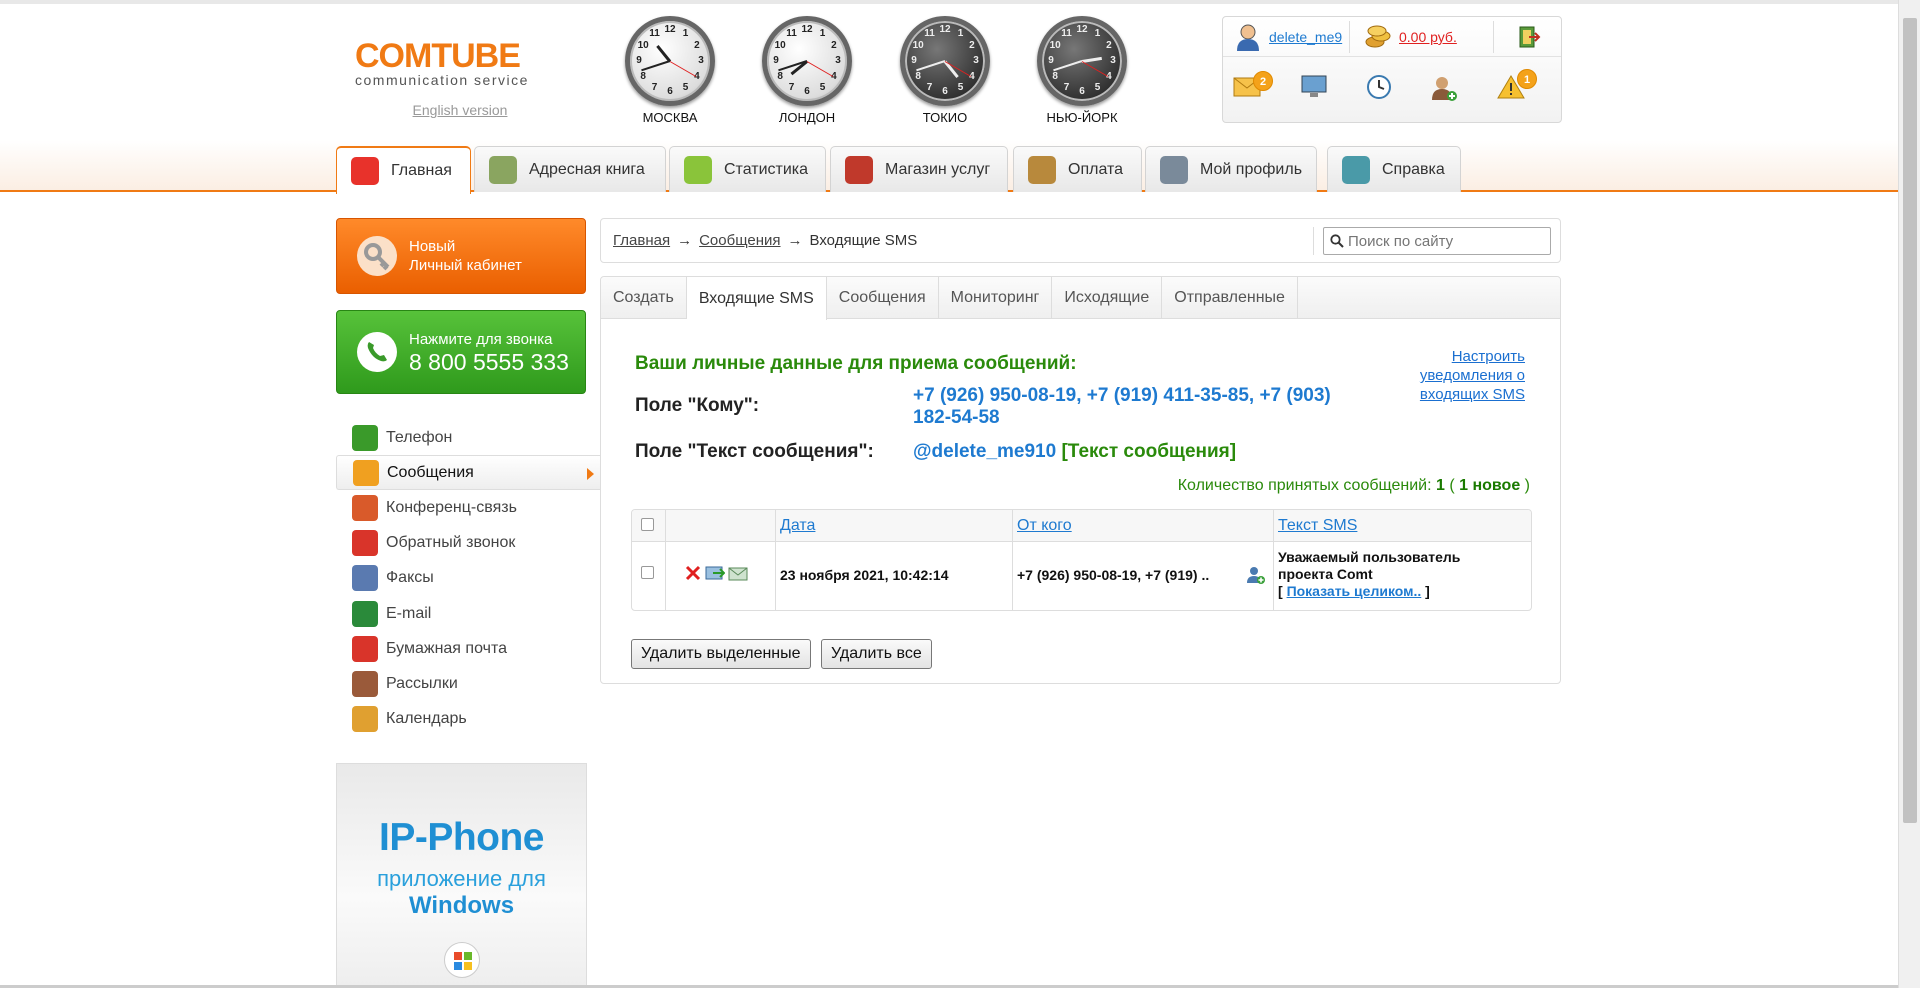 This screenshot has width=1920, height=988. I want to click on balance-link: 0.00 руб., so click(1428, 37).